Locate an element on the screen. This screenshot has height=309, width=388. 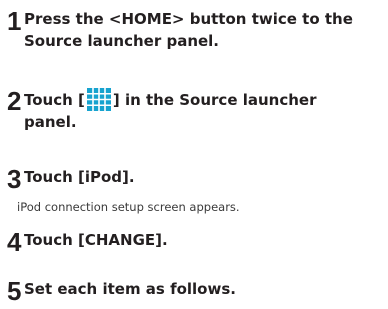
step-5: 5 Set each item as follows. is located at coordinates (196, 291).